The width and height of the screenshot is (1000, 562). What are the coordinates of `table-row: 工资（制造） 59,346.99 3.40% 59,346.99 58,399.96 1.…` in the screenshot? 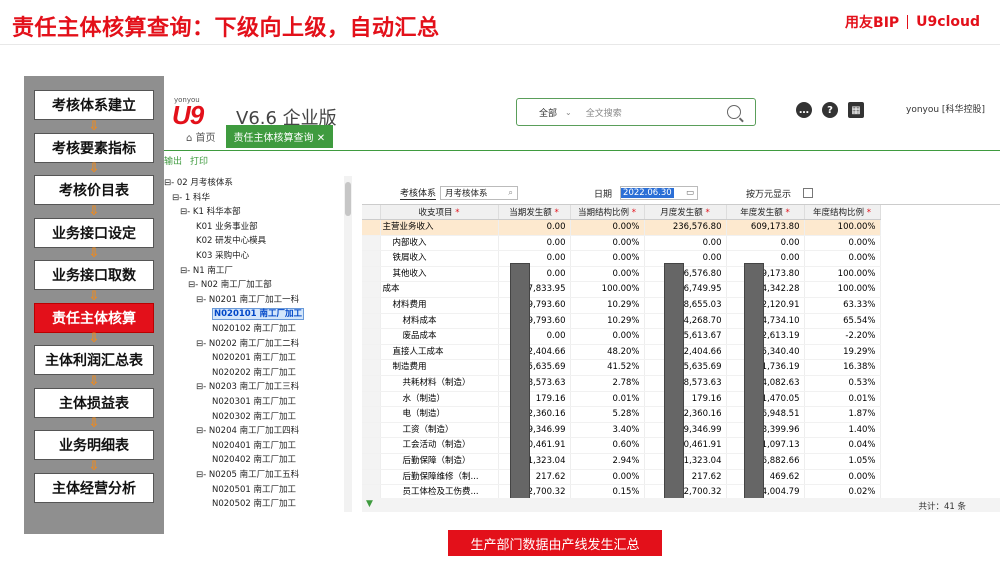 It's located at (621, 430).